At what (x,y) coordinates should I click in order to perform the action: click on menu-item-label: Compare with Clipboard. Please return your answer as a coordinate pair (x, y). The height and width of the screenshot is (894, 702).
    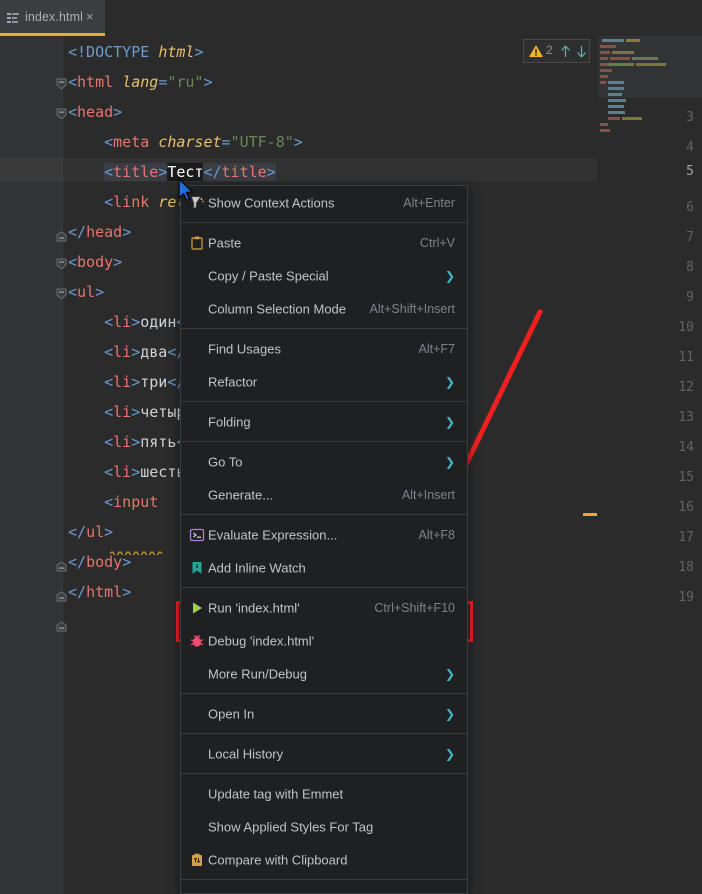
    Looking at the image, I should click on (278, 859).